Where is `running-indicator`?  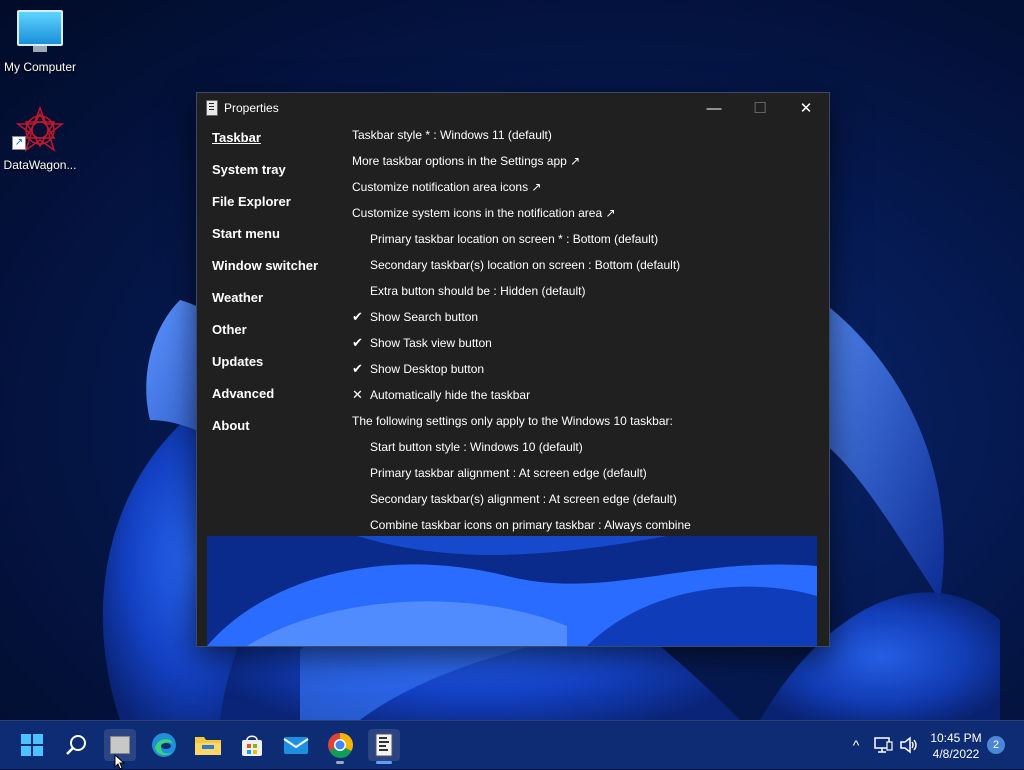
running-indicator is located at coordinates (340, 762).